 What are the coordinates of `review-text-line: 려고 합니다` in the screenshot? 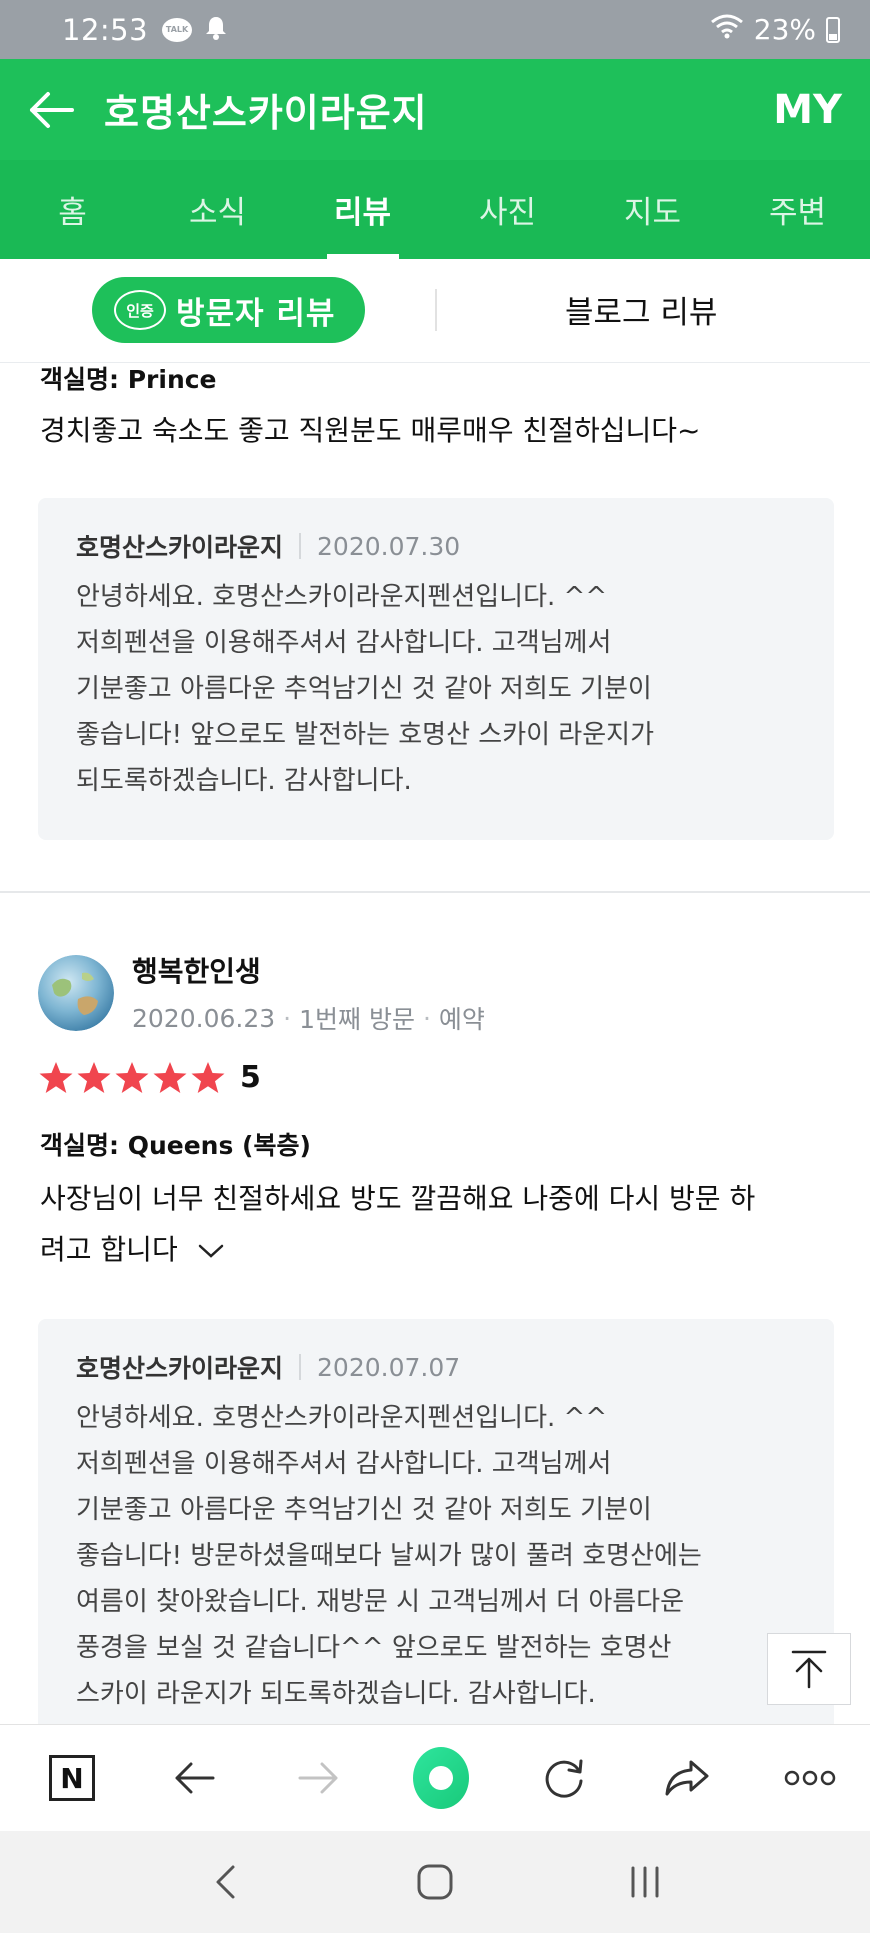 It's located at (109, 1249).